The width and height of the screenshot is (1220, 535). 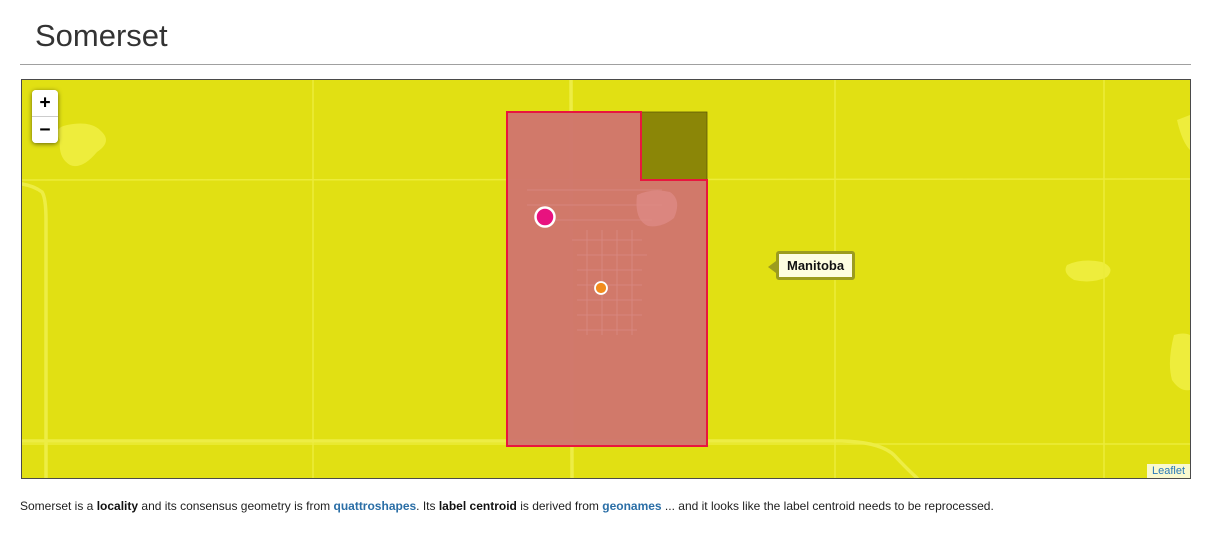 I want to click on label-source-link: geonames, so click(x=631, y=506).